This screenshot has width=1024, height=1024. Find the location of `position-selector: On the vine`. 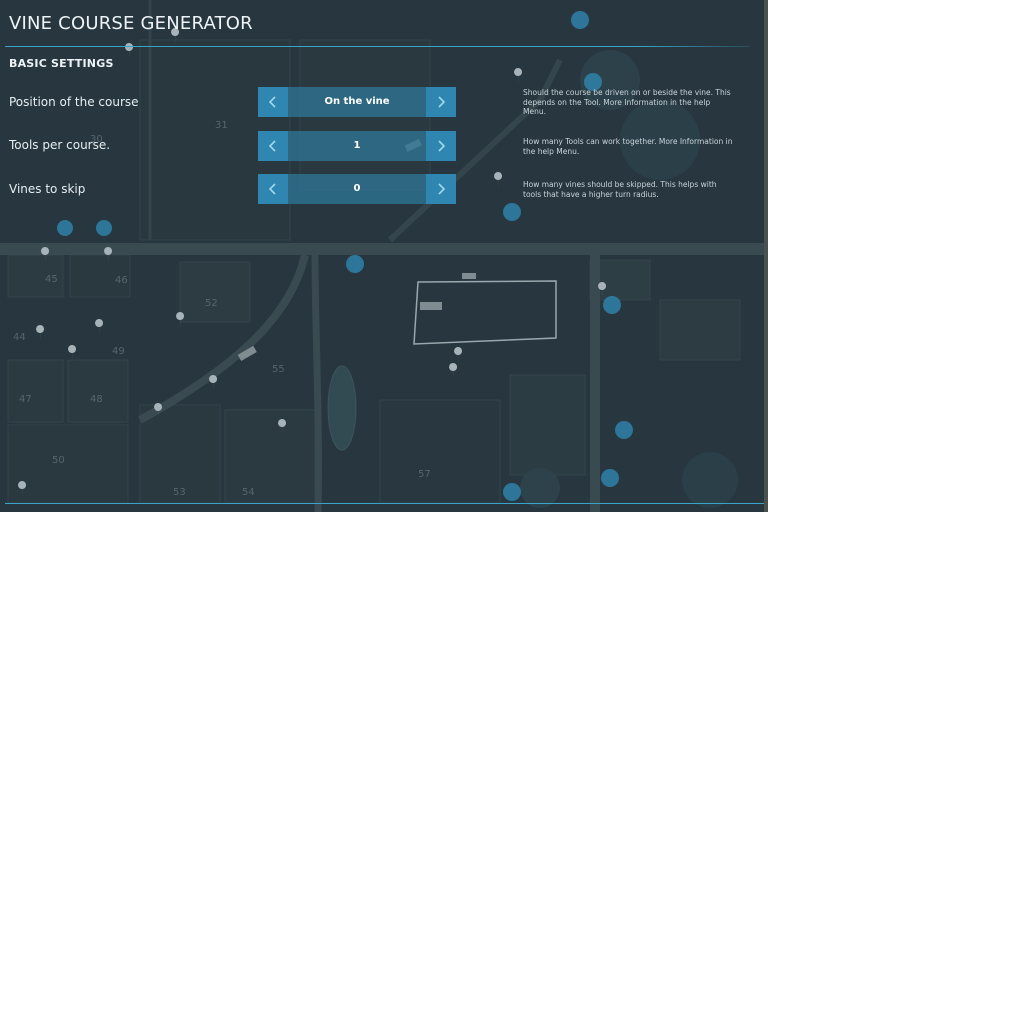

position-selector: On the vine is located at coordinates (357, 102).